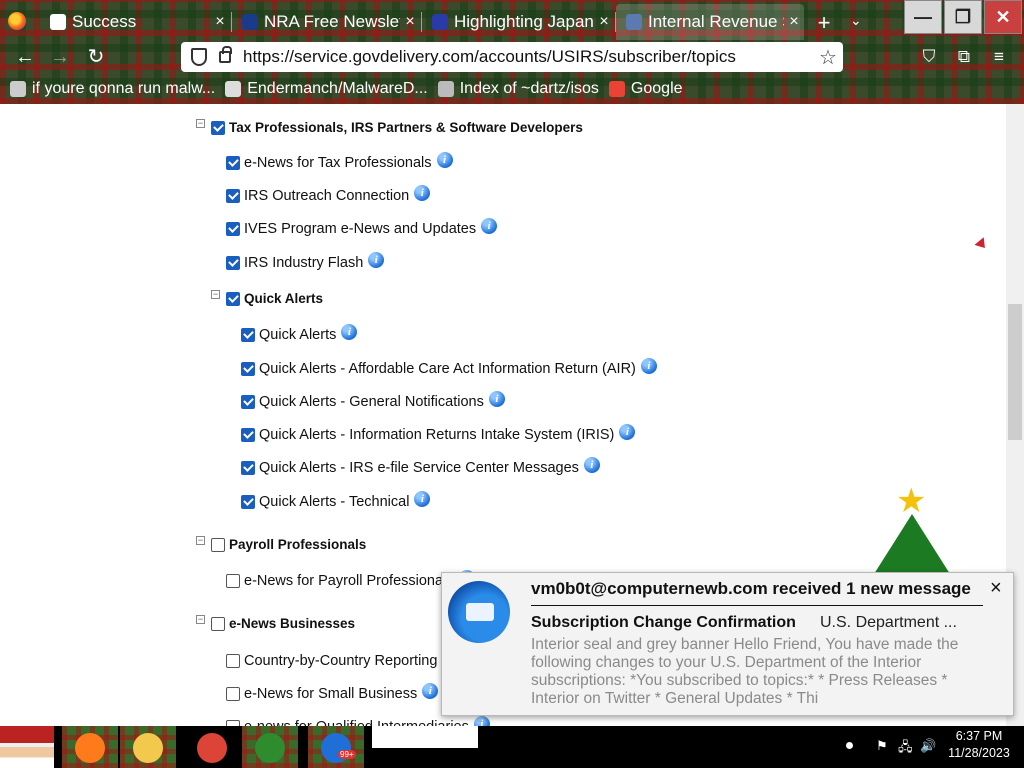  I want to click on new-tab-button: +, so click(824, 23).